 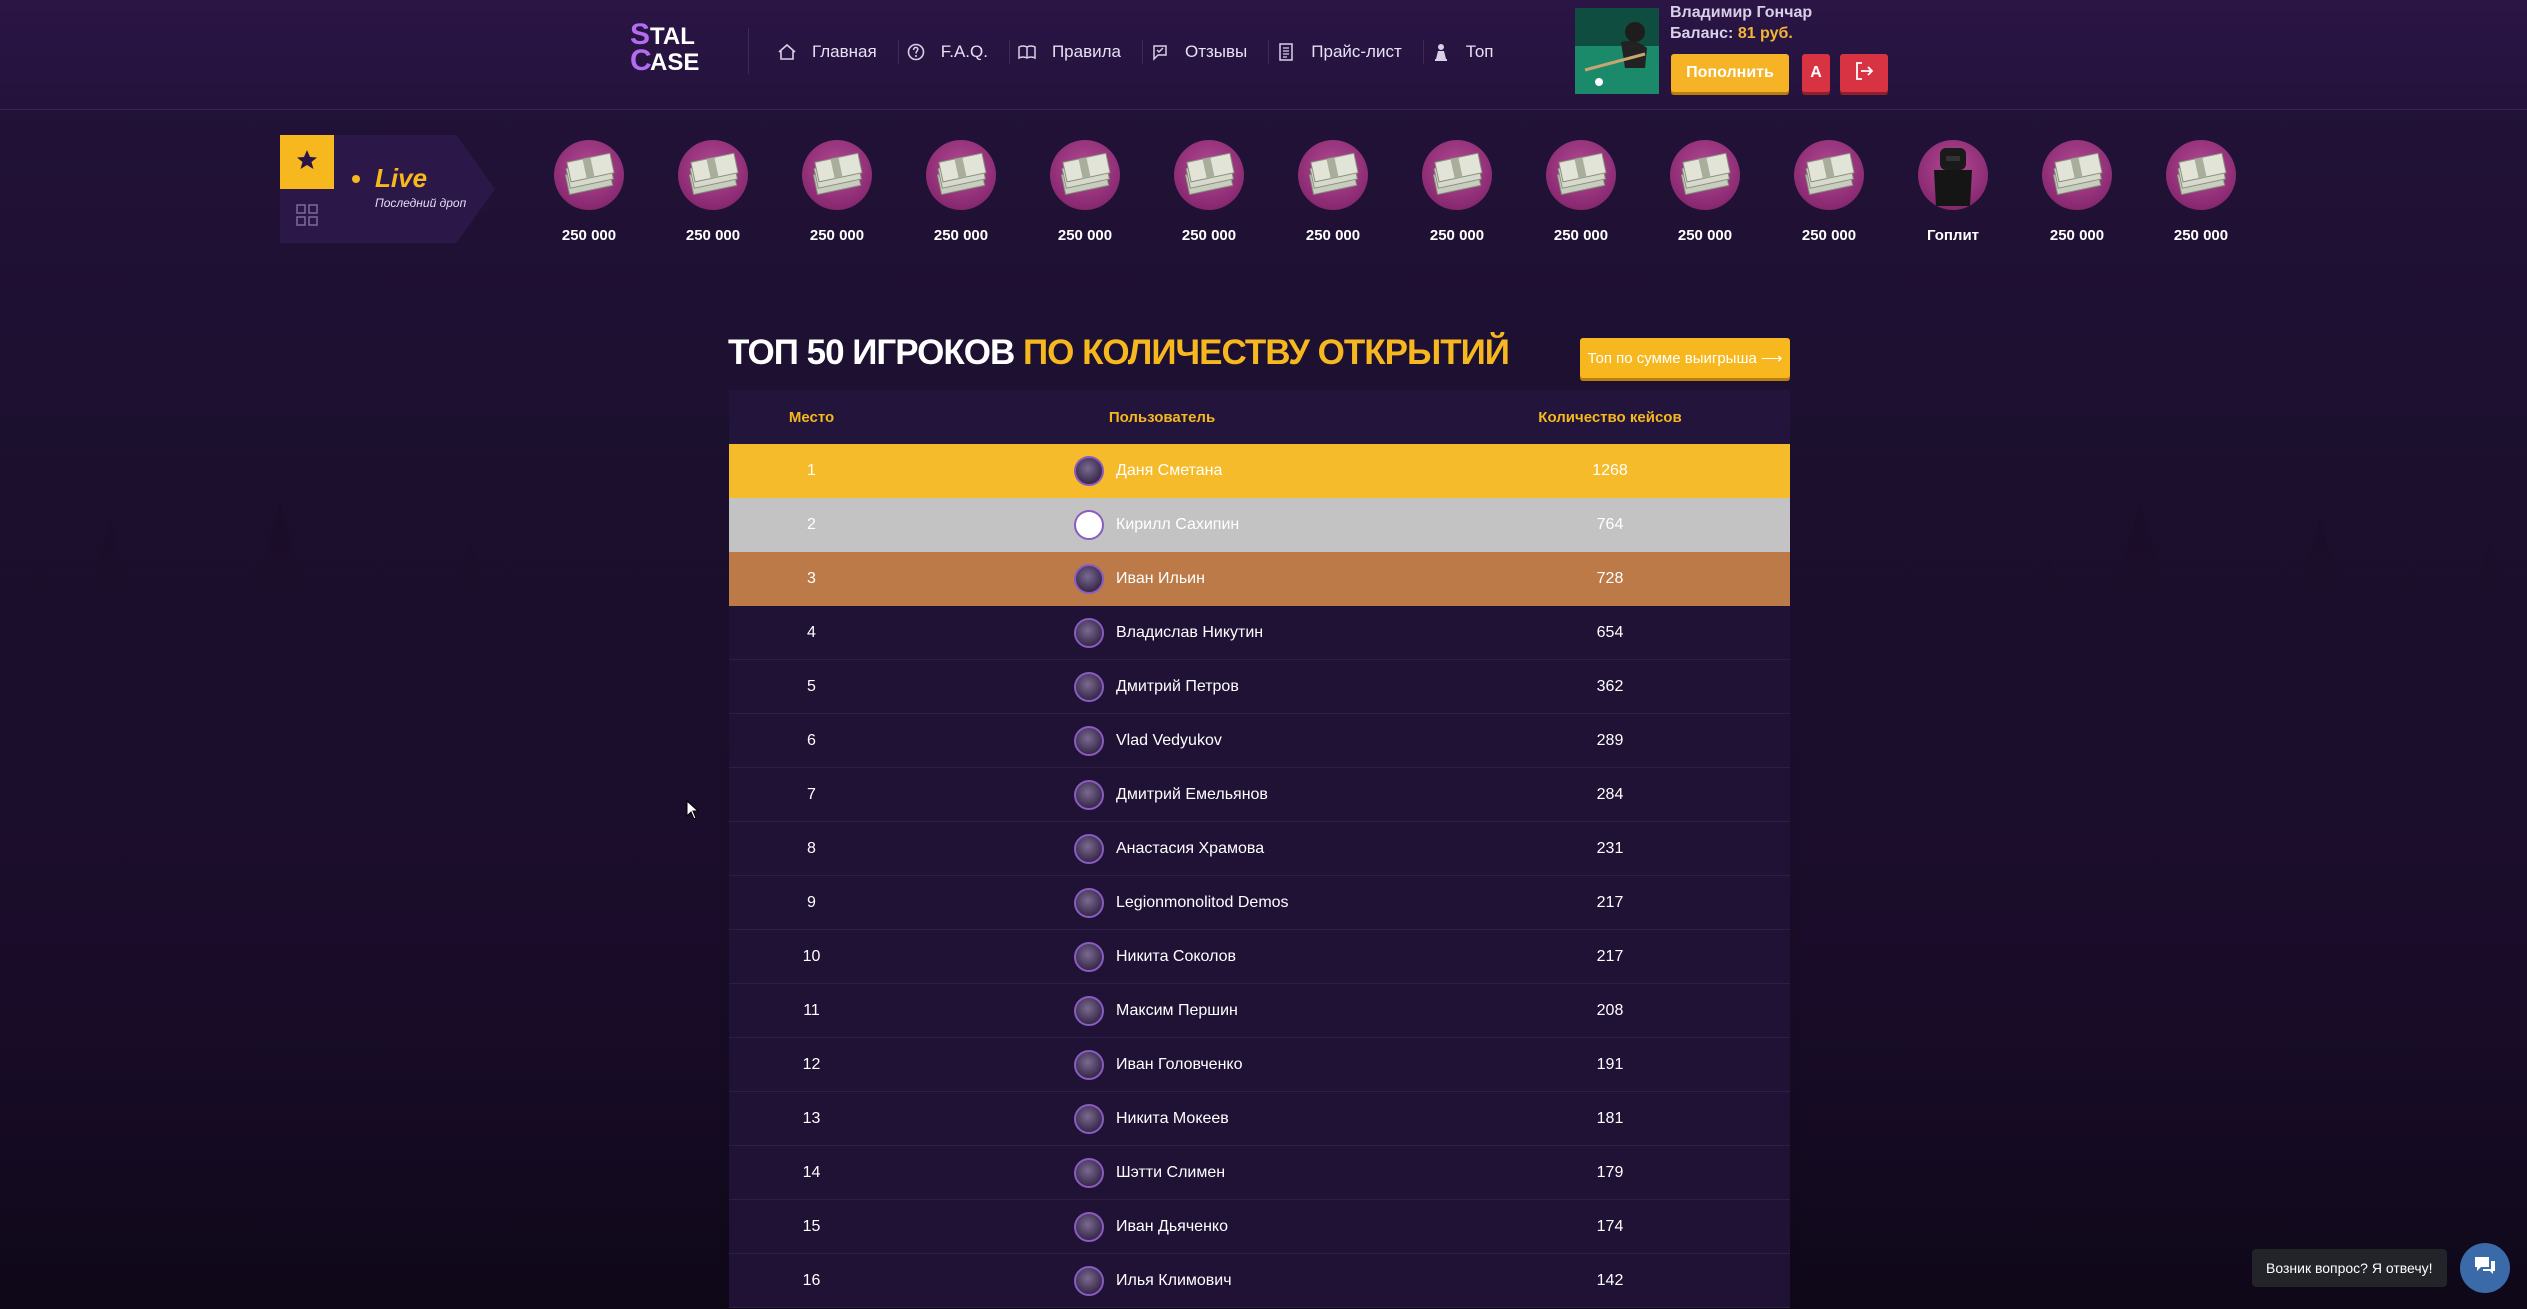 I want to click on nav-top: Топ, so click(x=1470, y=52).